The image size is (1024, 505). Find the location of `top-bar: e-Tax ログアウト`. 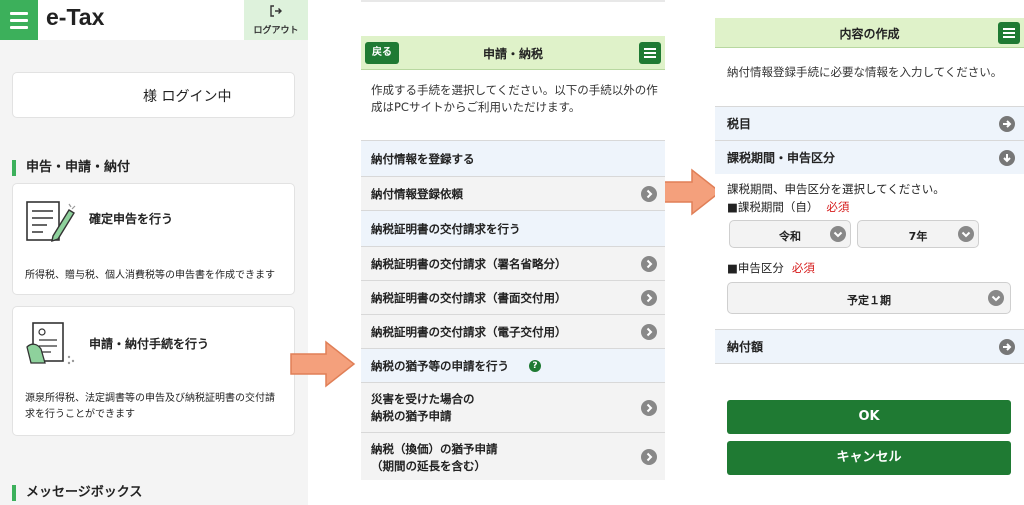

top-bar: e-Tax ログアウト is located at coordinates (154, 20).